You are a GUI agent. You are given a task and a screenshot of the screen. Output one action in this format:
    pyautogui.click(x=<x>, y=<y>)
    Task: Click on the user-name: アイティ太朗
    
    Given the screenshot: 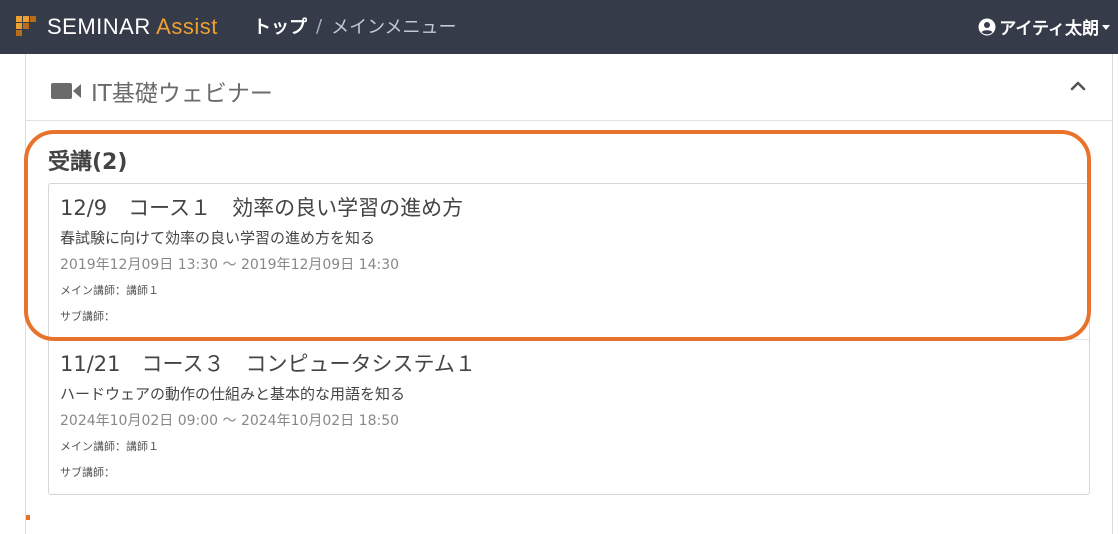 What is the action you would take?
    pyautogui.click(x=1049, y=29)
    